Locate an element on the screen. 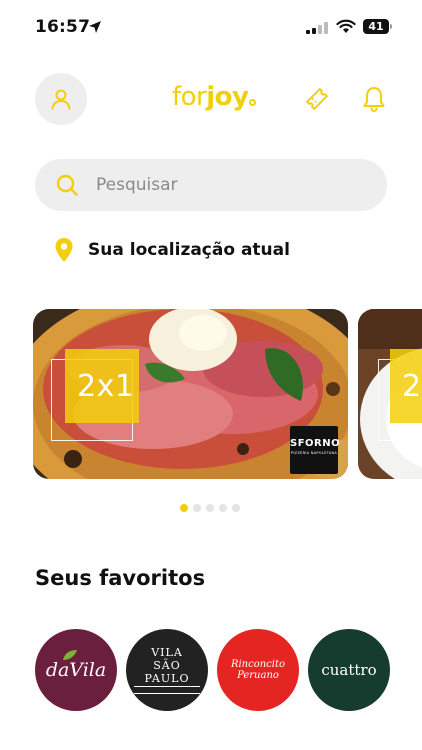  favorite-name-line-1: Rinconcito is located at coordinates (258, 664).